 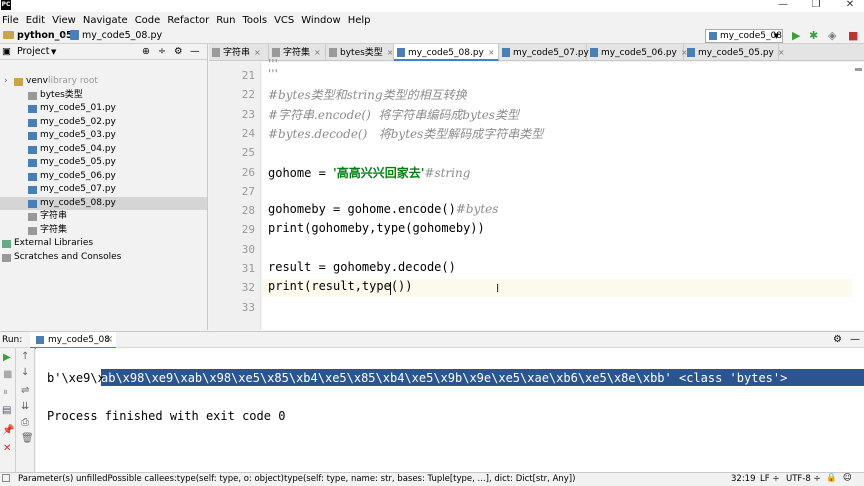 What do you see at coordinates (783, 5) in the screenshot?
I see `minimize-button: —` at bounding box center [783, 5].